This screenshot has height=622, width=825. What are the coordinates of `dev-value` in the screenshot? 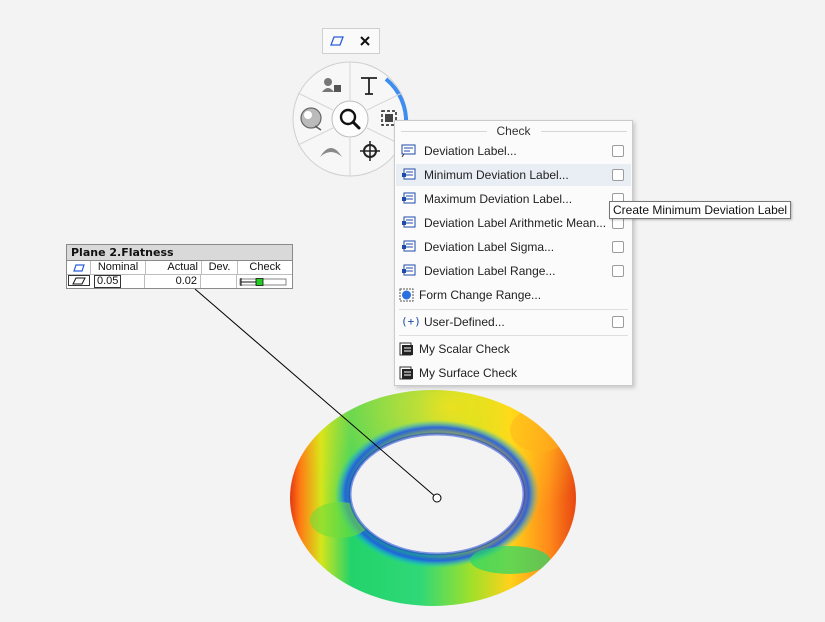 It's located at (219, 281).